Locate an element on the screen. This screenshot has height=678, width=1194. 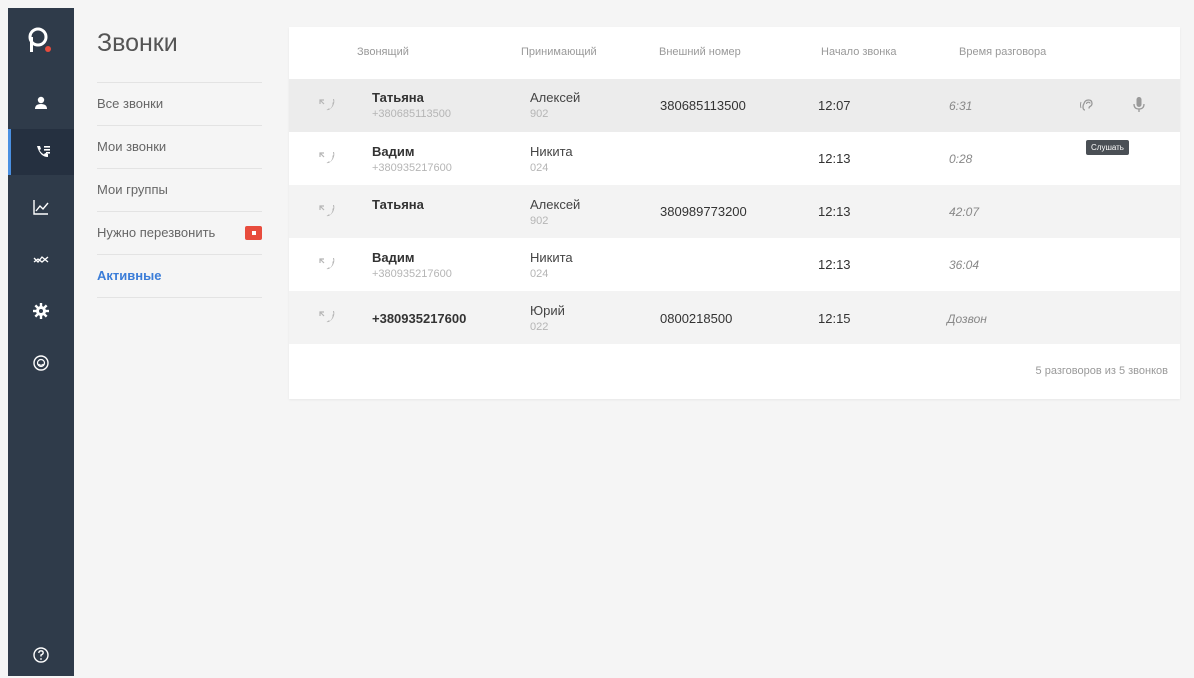
start-time: 12:15 is located at coordinates (834, 318).